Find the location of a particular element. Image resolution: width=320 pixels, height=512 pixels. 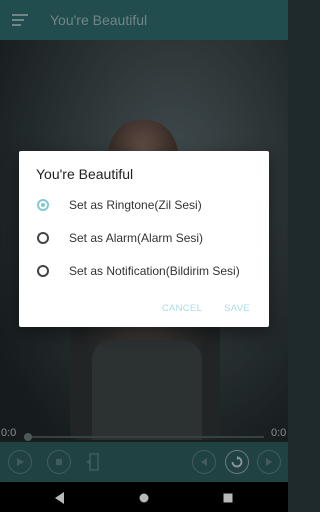

option-label: Set as Alarm(Alarm Sesi) is located at coordinates (136, 238).